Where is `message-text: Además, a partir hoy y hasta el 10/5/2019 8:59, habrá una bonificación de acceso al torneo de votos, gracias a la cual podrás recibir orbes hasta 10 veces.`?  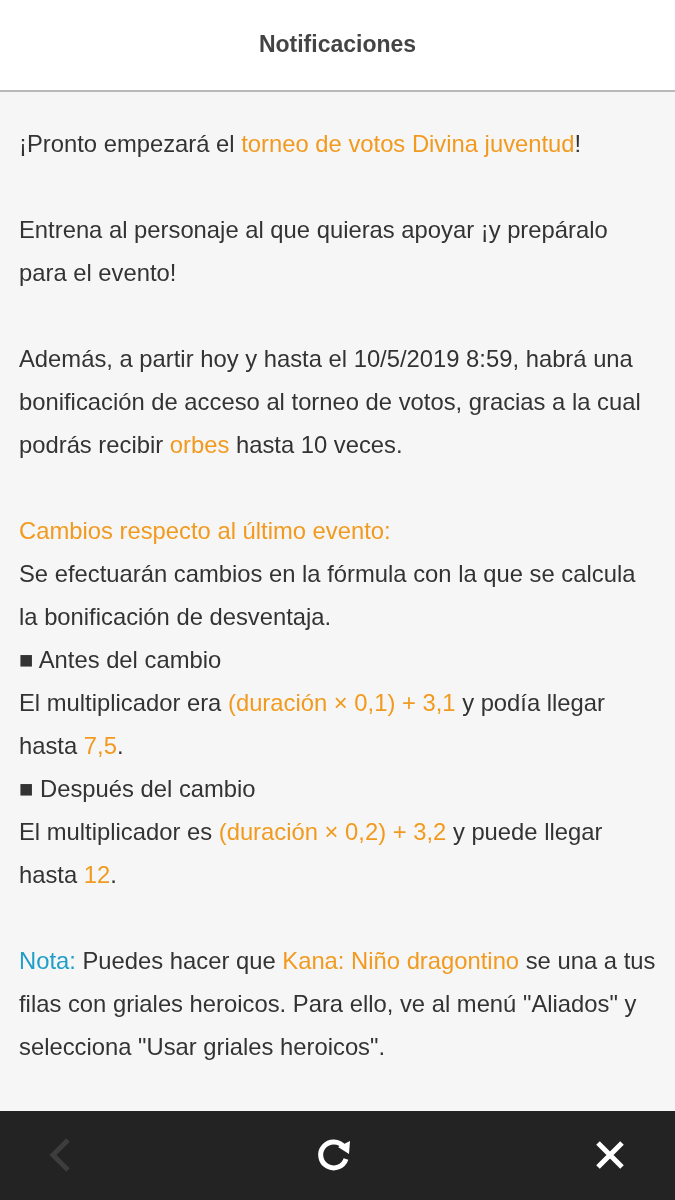 message-text: Además, a partir hoy y hasta el 10/5/2019 8:59, habrá una bonificación de acceso al torneo de votos, gracias a la cual podrás recibir orbes hasta 10 veces. is located at coordinates (330, 401).